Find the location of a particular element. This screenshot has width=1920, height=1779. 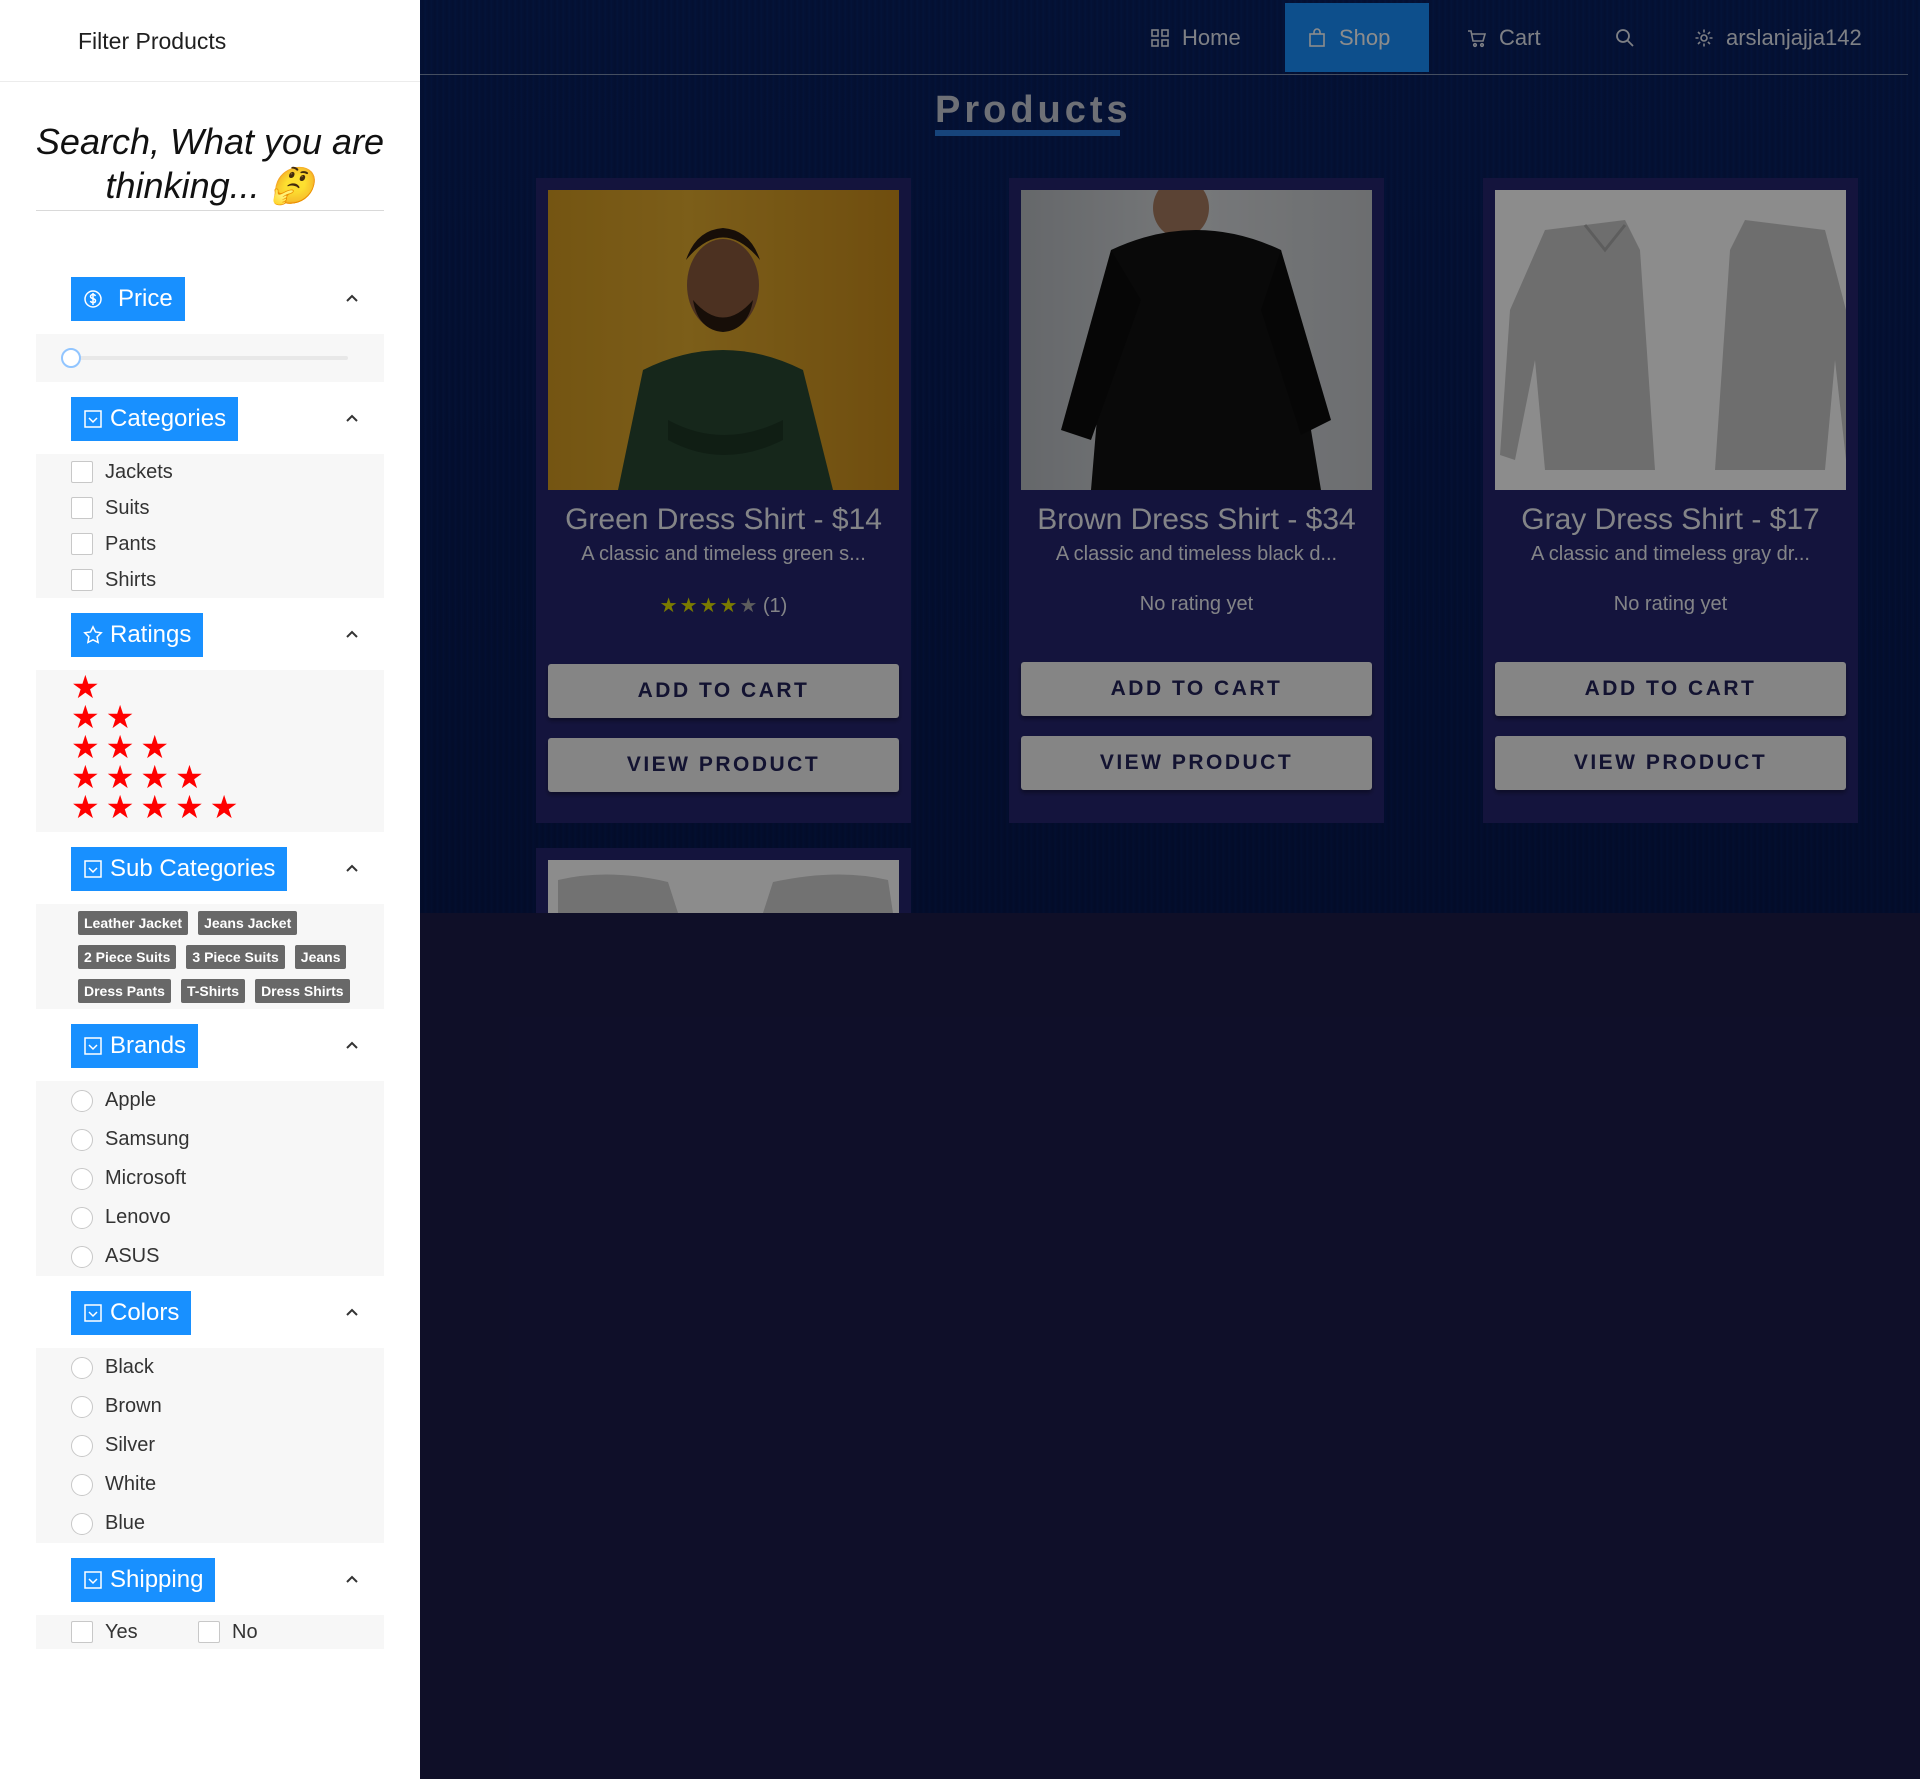

sub-category-tag: T-Shirts is located at coordinates (213, 991).